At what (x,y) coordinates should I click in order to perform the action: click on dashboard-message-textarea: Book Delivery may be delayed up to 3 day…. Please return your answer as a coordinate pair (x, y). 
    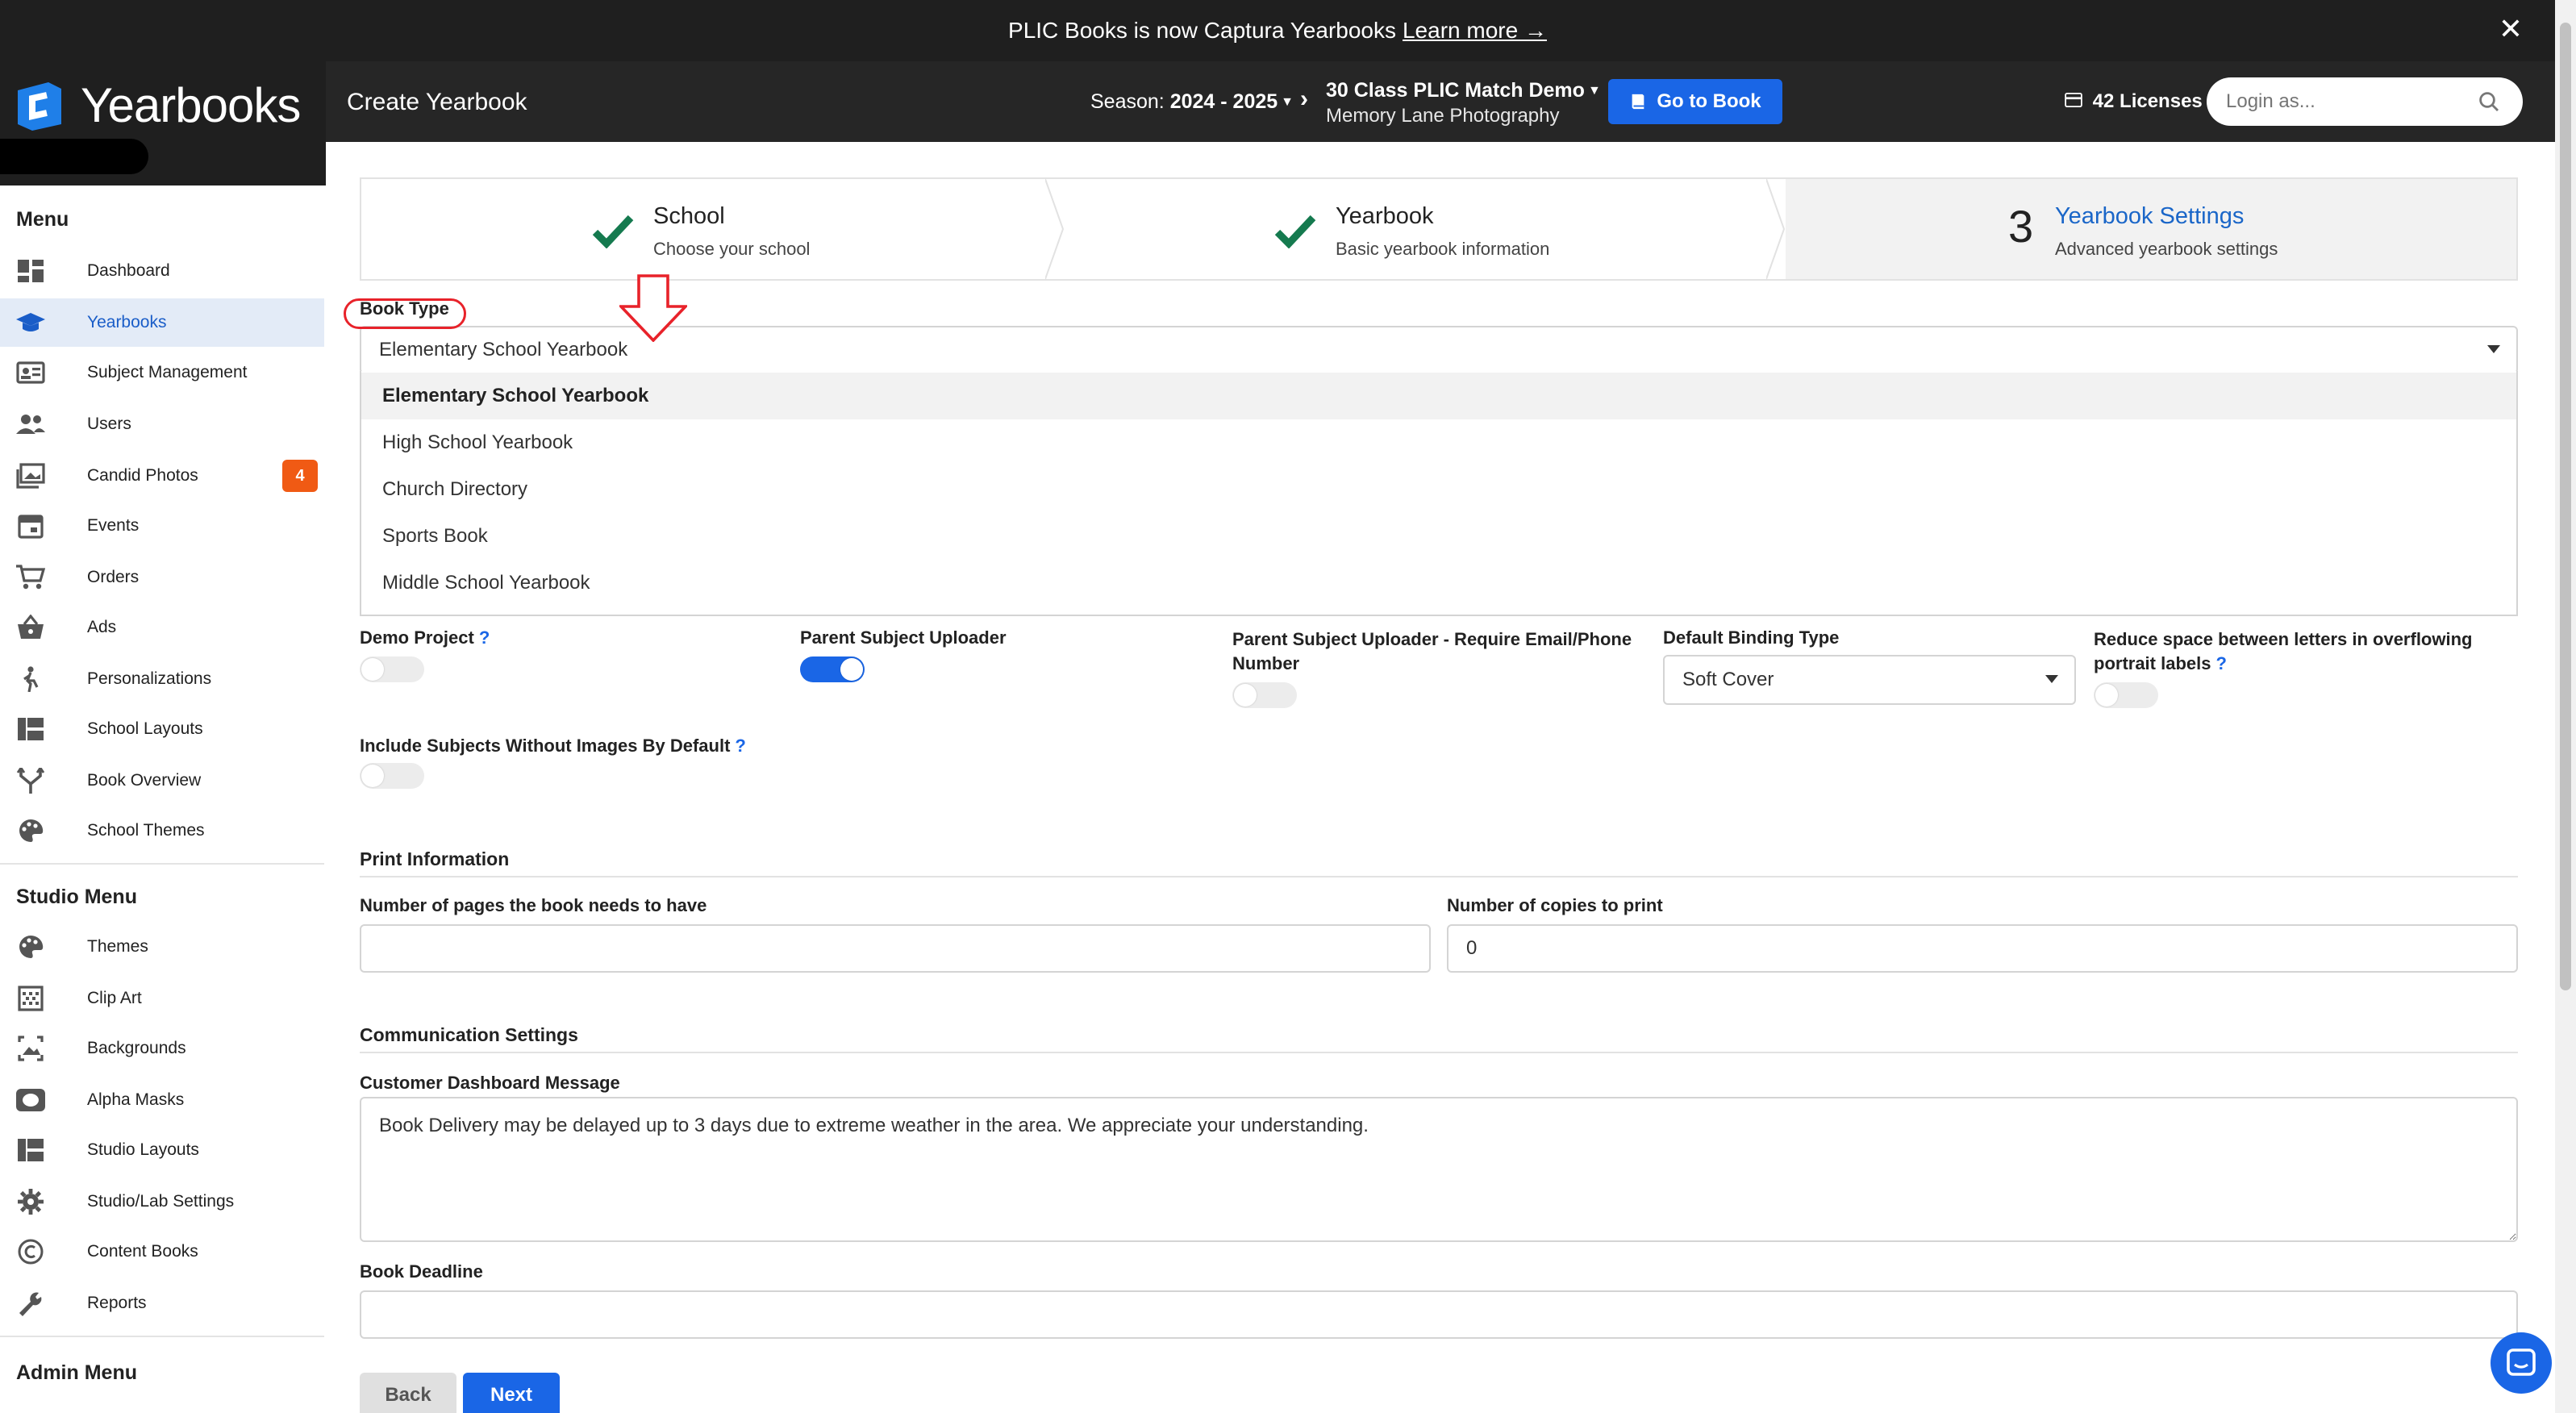
    Looking at the image, I should click on (1439, 1169).